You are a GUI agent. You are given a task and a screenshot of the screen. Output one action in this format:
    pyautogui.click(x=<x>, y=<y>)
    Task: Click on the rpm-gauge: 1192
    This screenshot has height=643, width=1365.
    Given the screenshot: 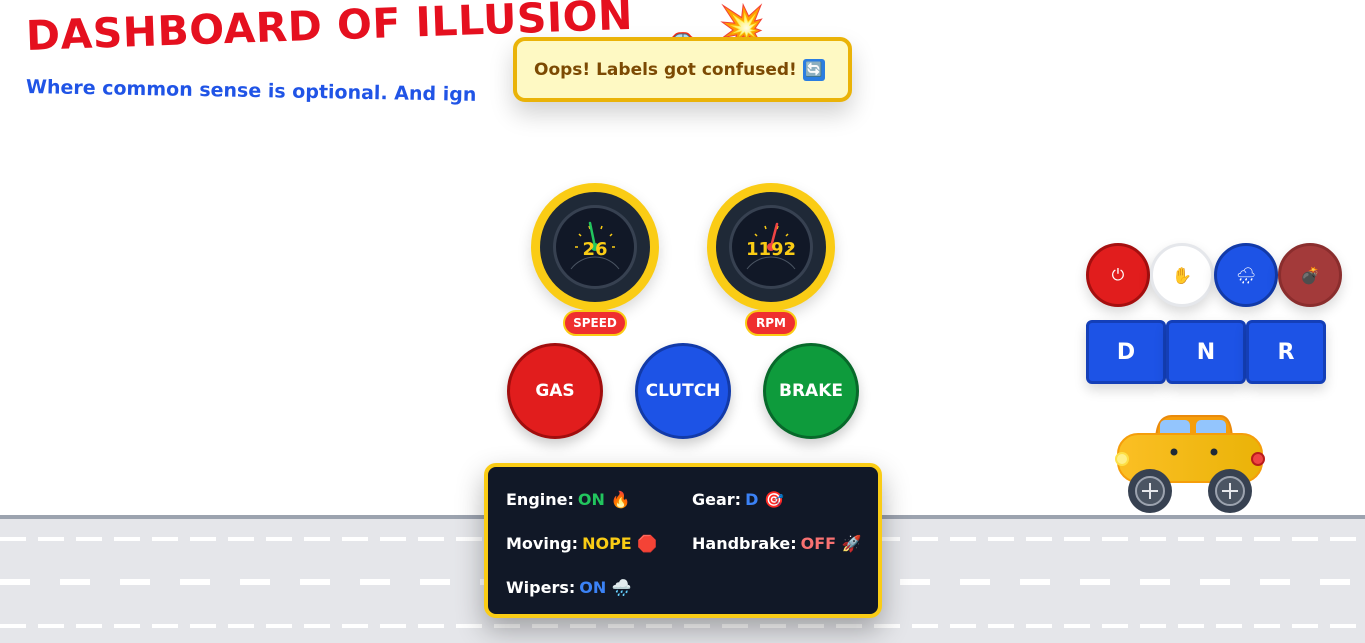 What is the action you would take?
    pyautogui.click(x=771, y=247)
    